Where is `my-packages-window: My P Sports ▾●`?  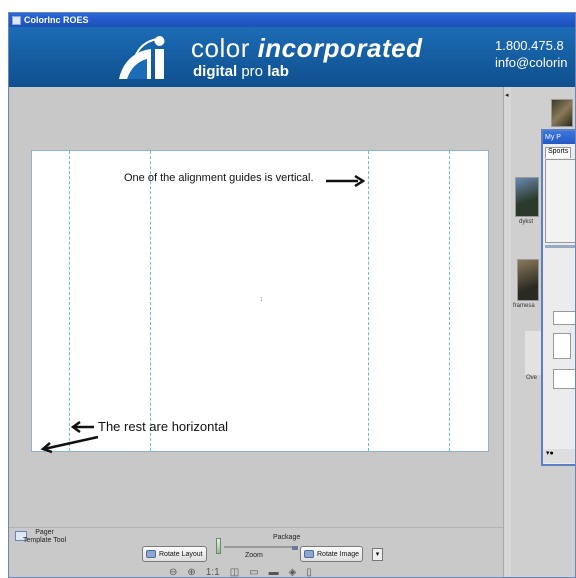 my-packages-window: My P Sports ▾● is located at coordinates (558, 297).